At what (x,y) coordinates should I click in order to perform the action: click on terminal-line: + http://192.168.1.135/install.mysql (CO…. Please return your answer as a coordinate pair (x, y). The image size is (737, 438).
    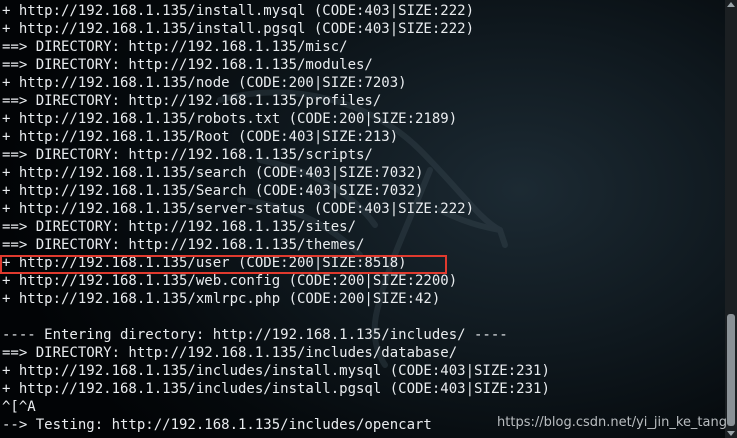
    Looking at the image, I should click on (238, 11).